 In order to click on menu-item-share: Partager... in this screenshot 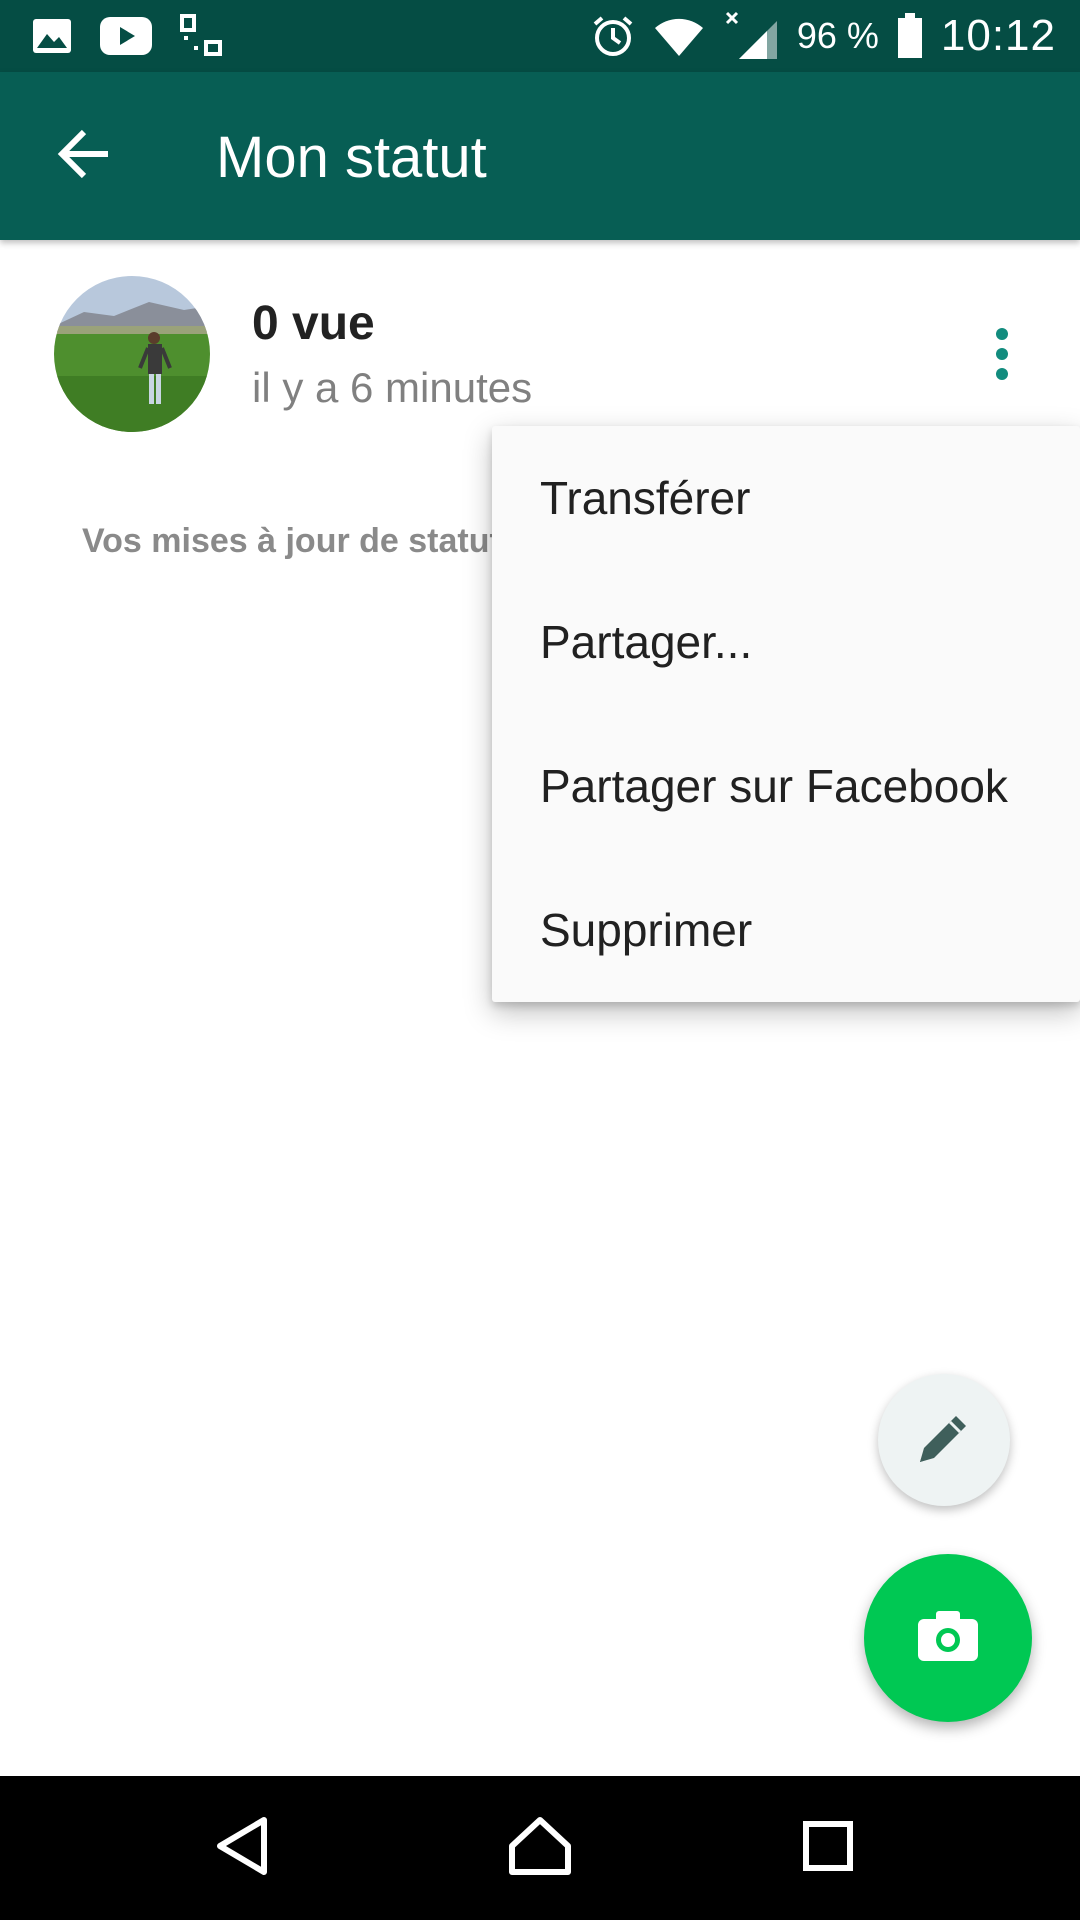, I will do `click(786, 642)`.